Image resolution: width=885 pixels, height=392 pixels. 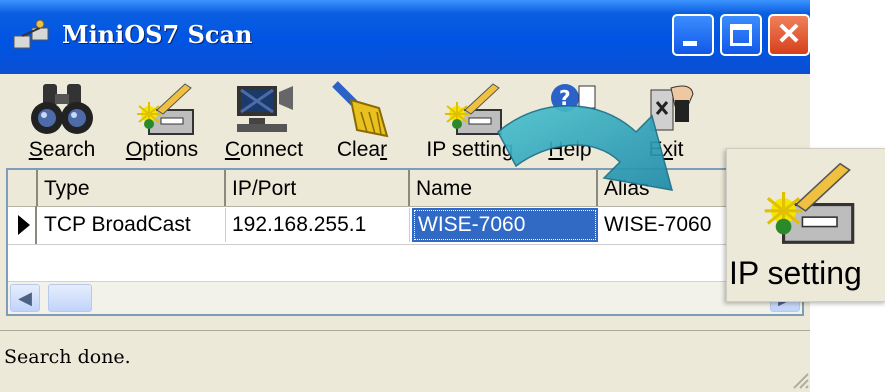 I want to click on connect-button: Connect, so click(x=264, y=121).